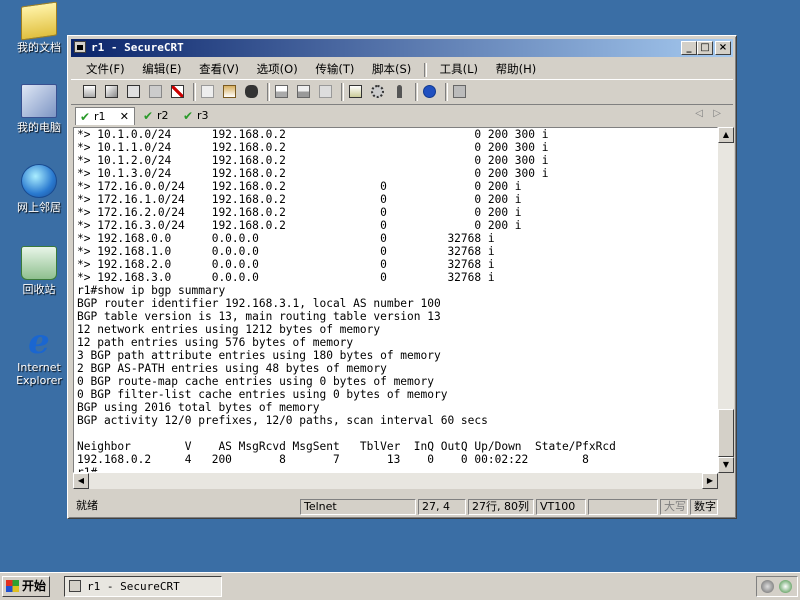 The height and width of the screenshot is (600, 800). What do you see at coordinates (39, 21) in the screenshot?
I see `folder-icon` at bounding box center [39, 21].